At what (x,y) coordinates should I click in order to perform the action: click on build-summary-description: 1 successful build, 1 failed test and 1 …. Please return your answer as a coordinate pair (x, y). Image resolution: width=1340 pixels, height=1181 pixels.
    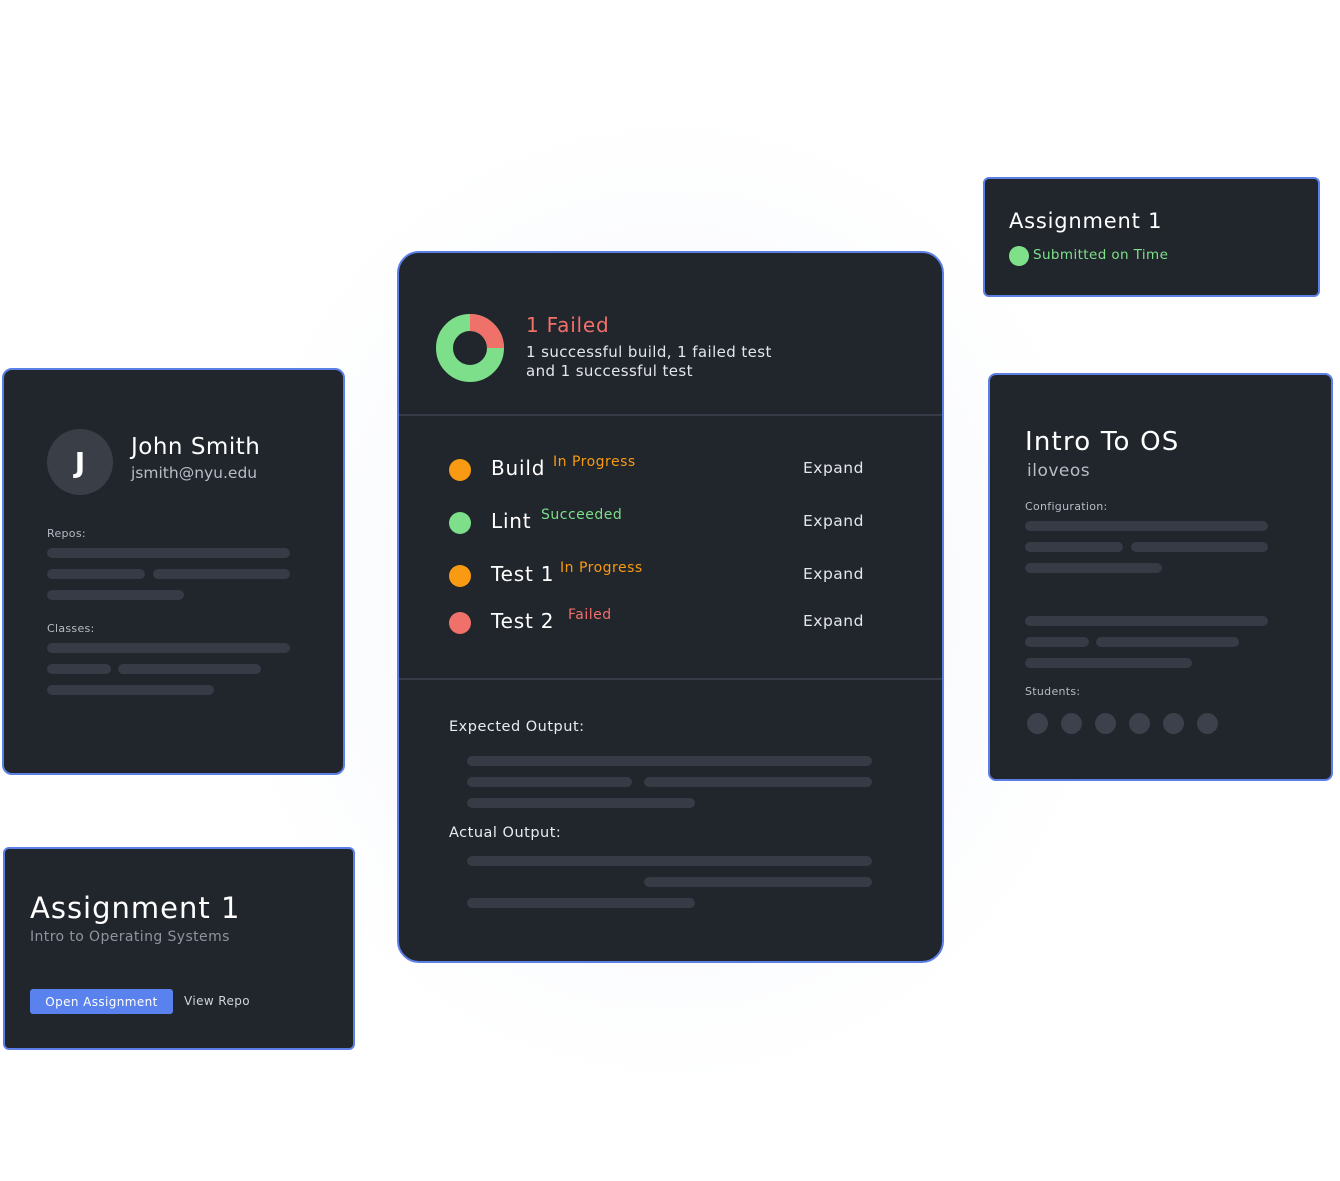
    Looking at the image, I should click on (649, 361).